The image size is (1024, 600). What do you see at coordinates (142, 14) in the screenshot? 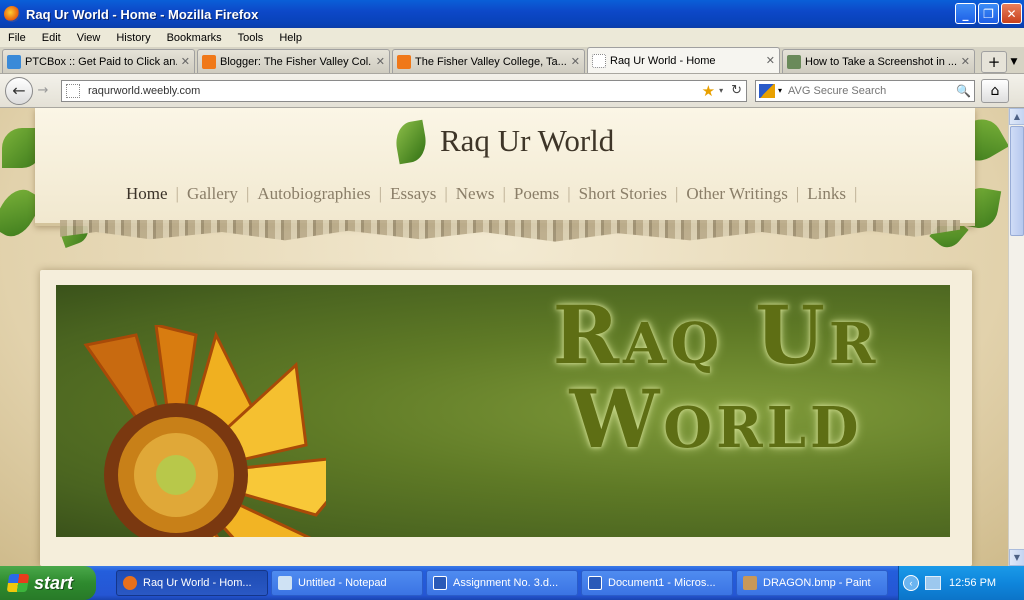
I see `window-title: Raq Ur World - Home - Mozilla Firefox` at bounding box center [142, 14].